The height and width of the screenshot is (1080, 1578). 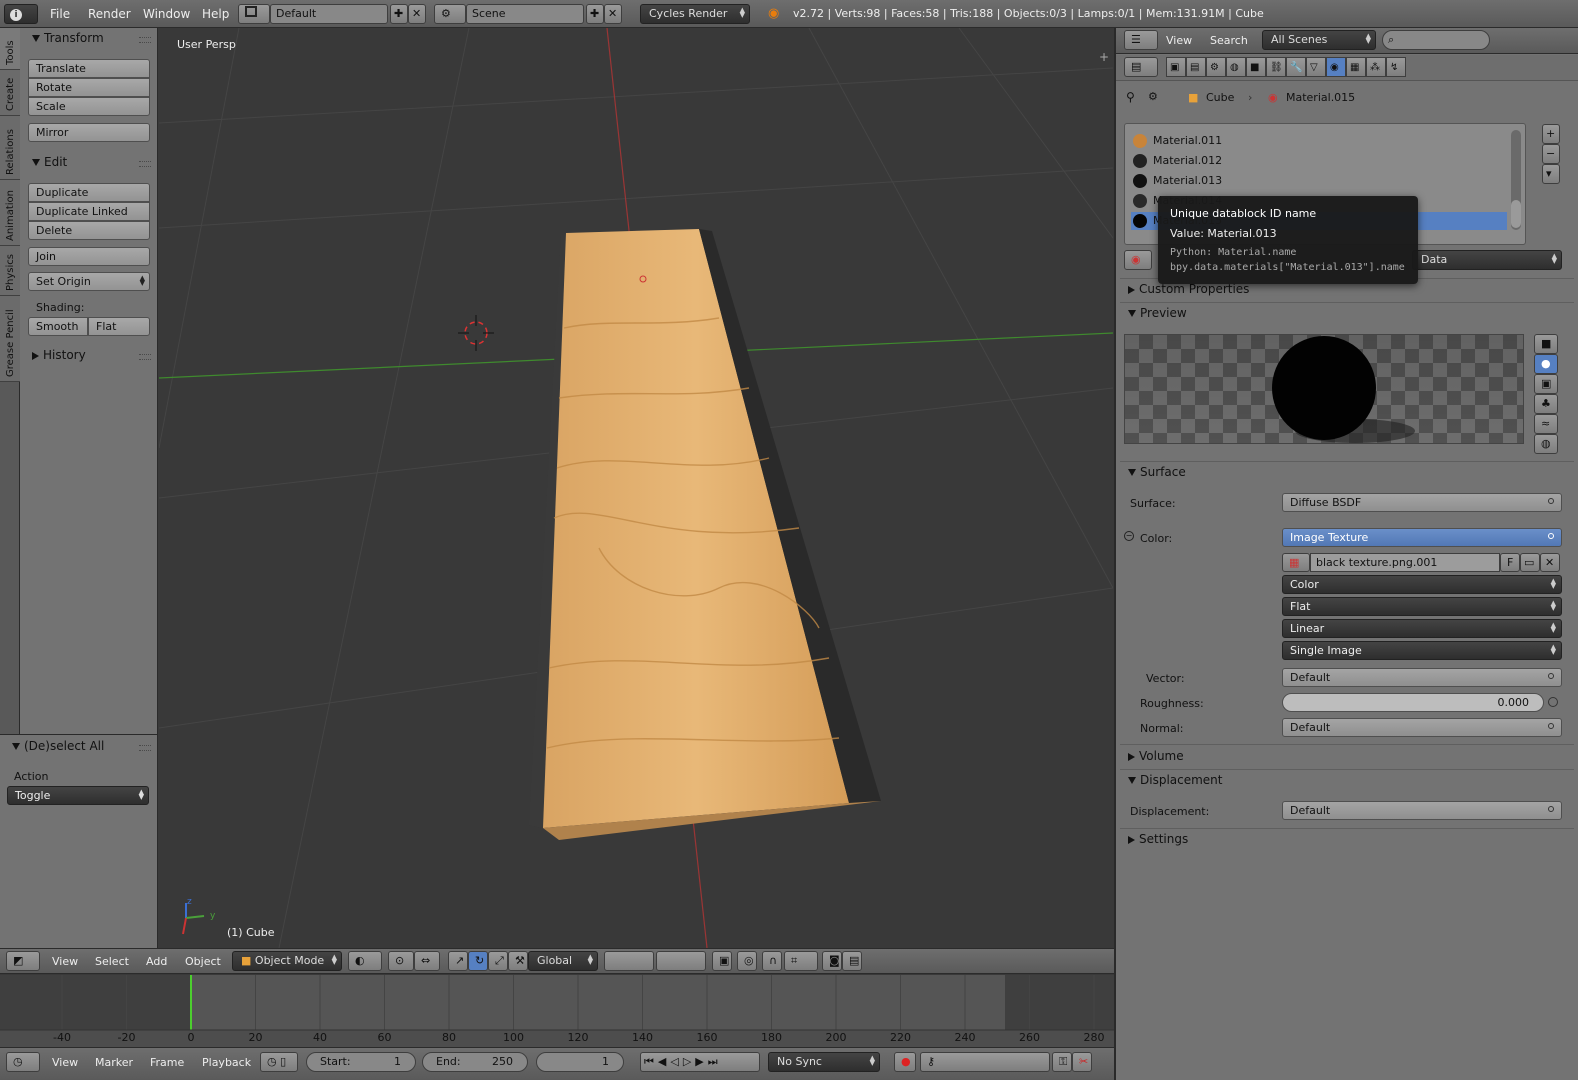 What do you see at coordinates (1156, 756) in the screenshot?
I see `volume-header: Volume` at bounding box center [1156, 756].